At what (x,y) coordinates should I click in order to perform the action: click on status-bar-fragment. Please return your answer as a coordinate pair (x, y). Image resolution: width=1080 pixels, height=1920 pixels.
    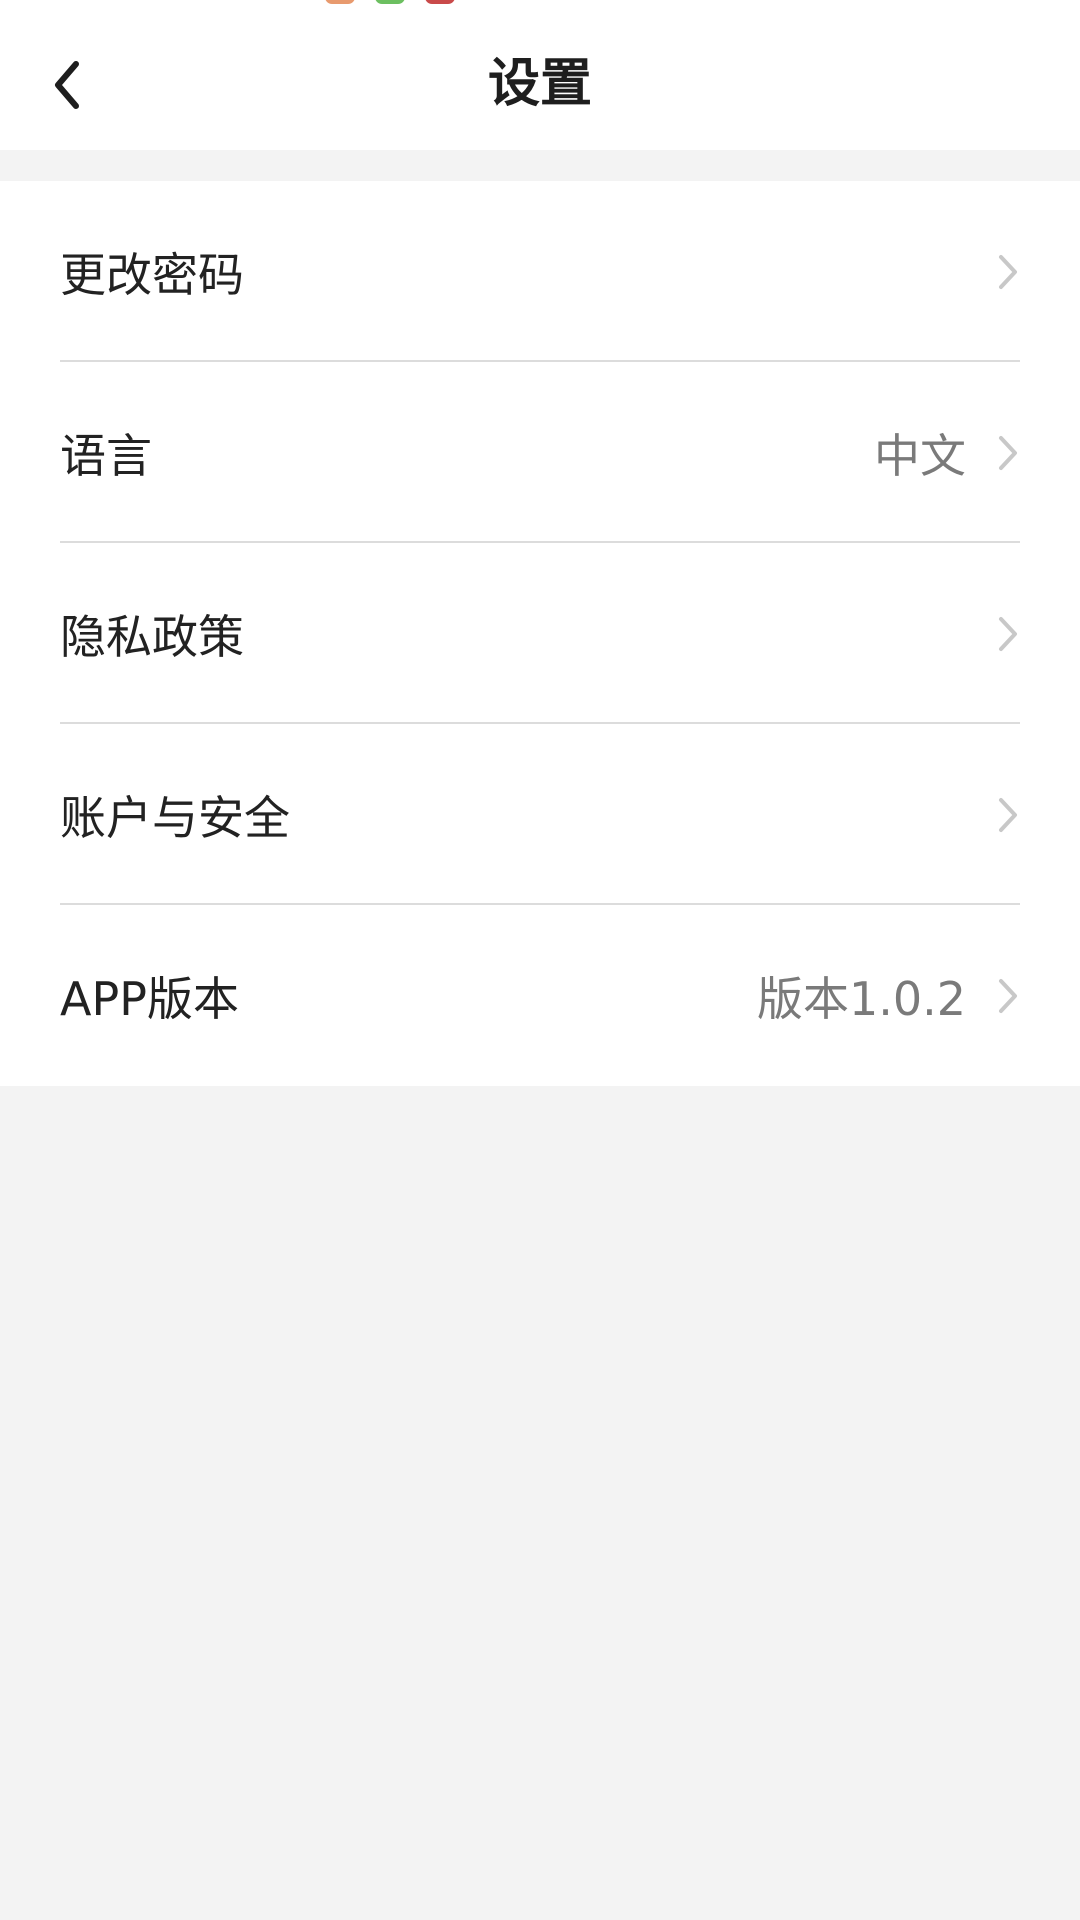
    Looking at the image, I should click on (540, 3).